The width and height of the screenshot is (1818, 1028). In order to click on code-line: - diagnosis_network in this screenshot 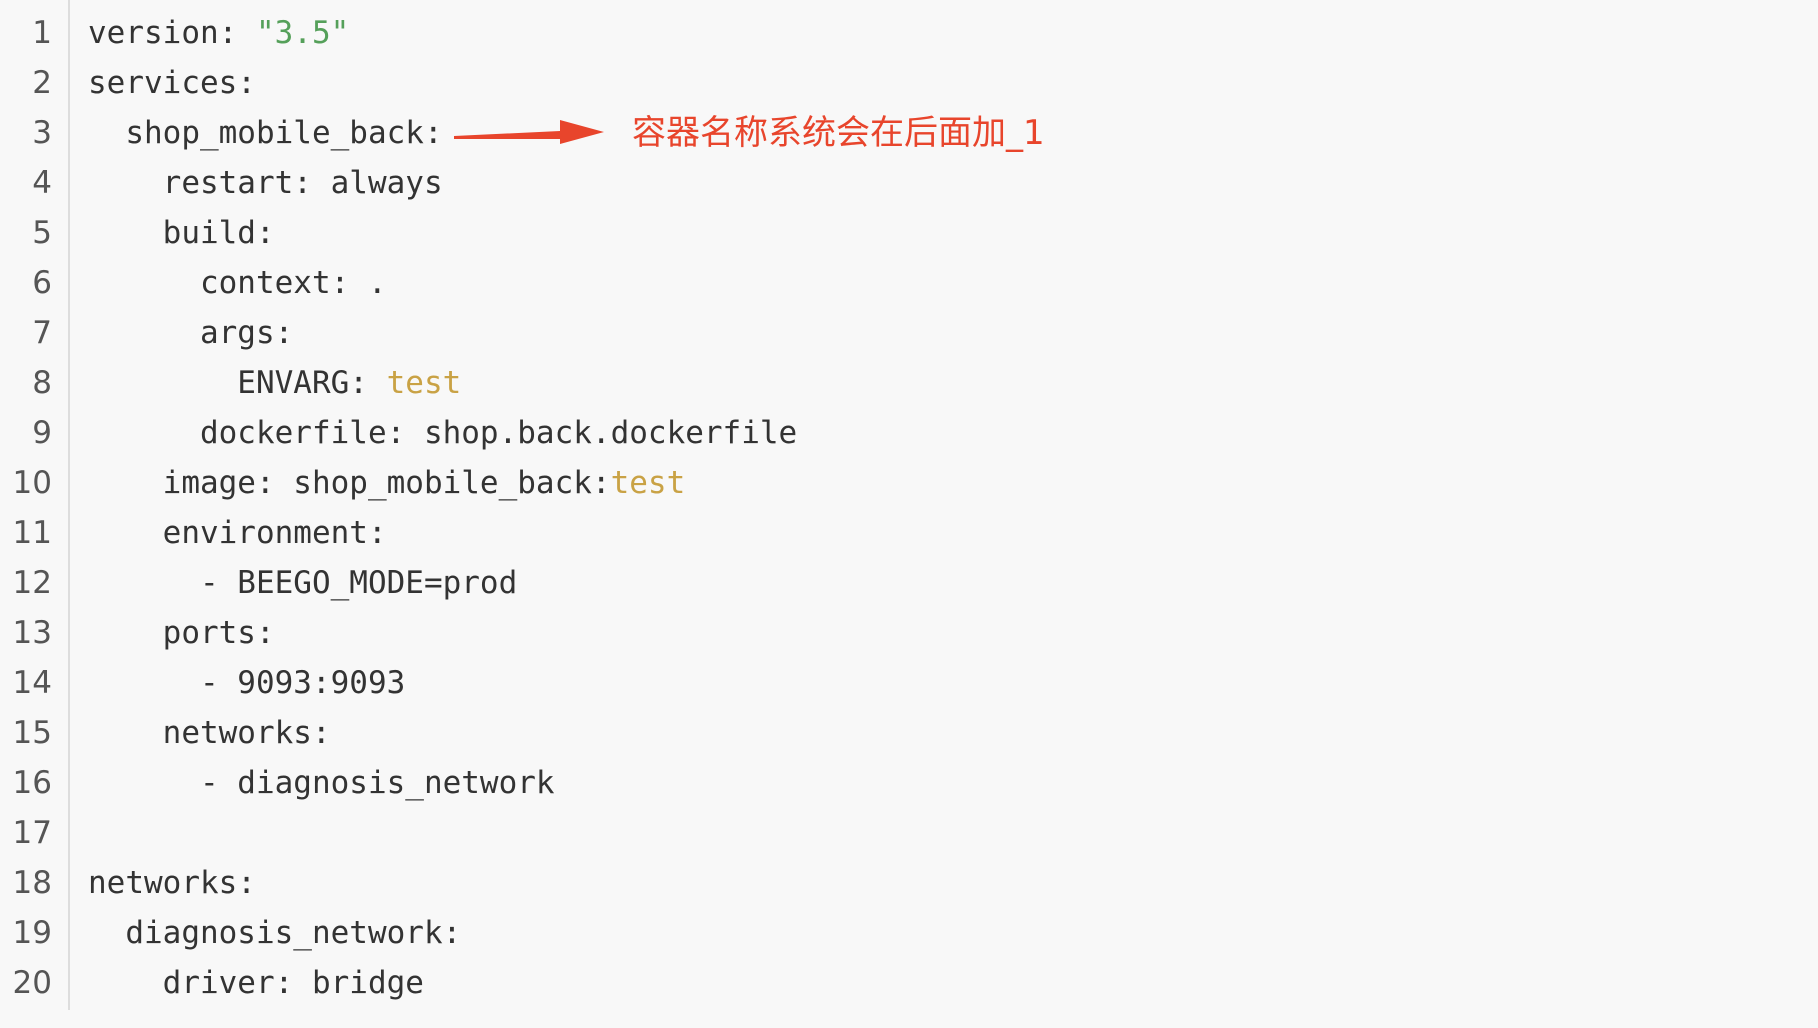, I will do `click(321, 783)`.